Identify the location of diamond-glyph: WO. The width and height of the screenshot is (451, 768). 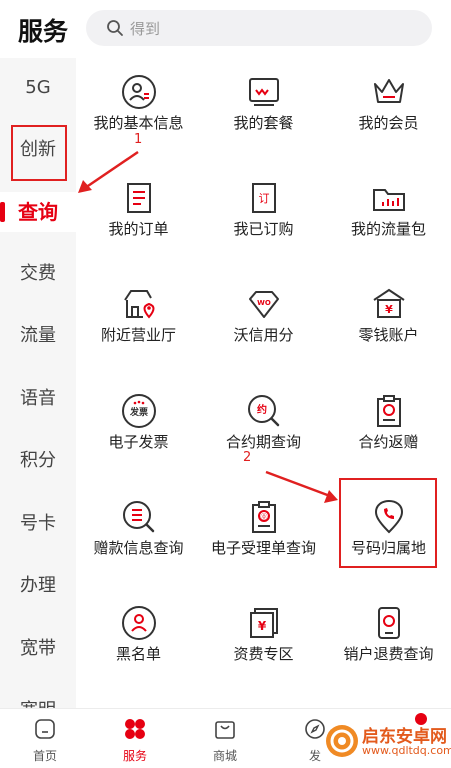
(264, 303).